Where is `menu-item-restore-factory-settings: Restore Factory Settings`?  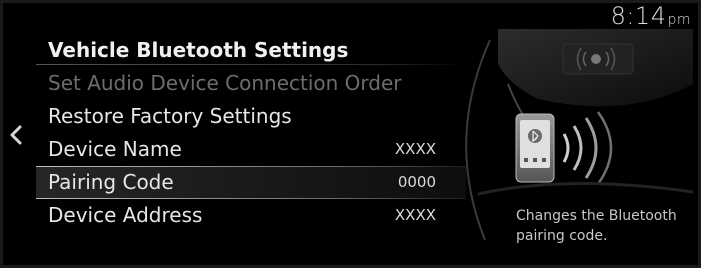
menu-item-restore-factory-settings: Restore Factory Settings is located at coordinates (251, 116).